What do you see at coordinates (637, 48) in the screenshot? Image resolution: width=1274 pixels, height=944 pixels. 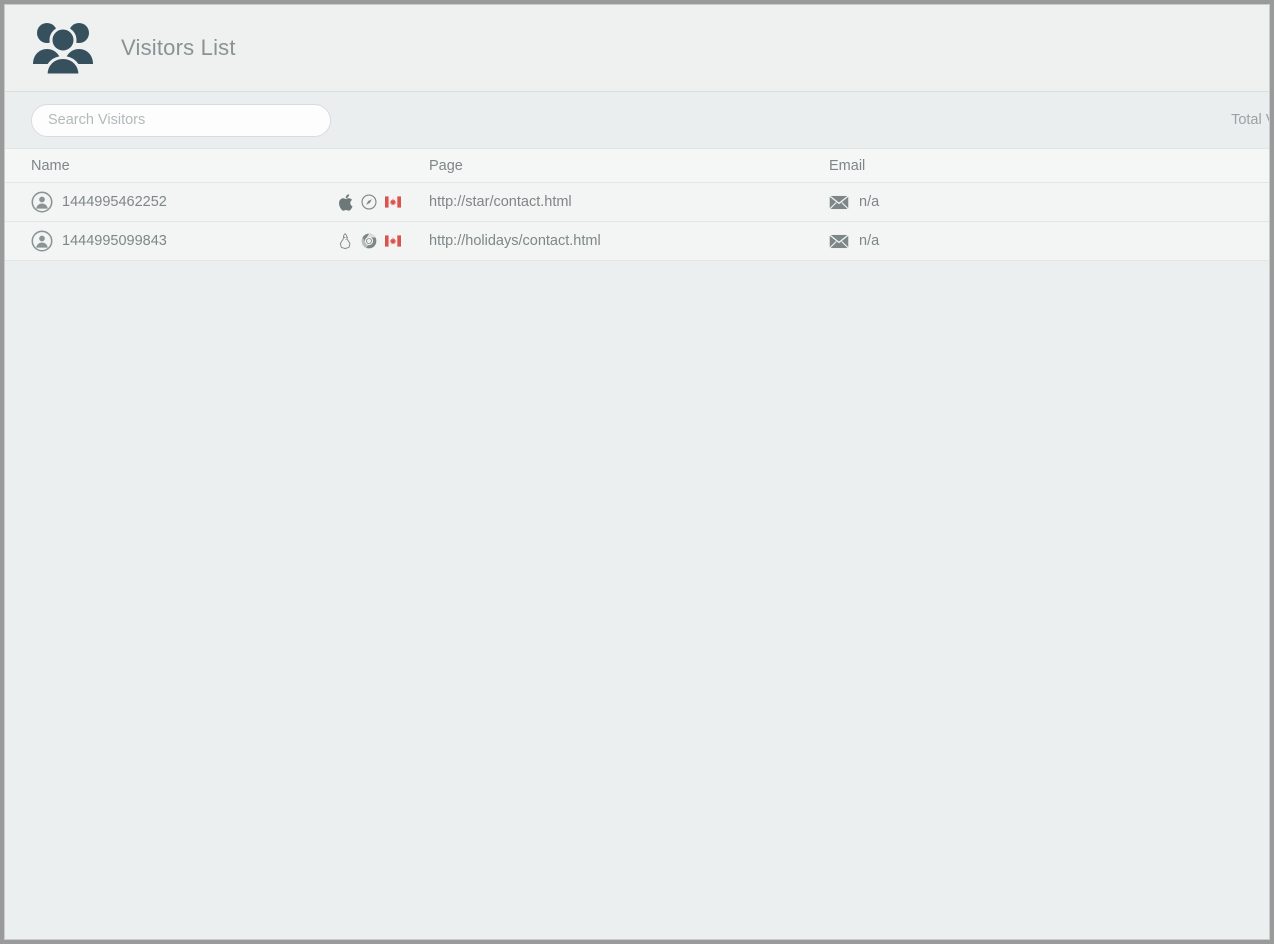 I see `title-bar: Visitors List` at bounding box center [637, 48].